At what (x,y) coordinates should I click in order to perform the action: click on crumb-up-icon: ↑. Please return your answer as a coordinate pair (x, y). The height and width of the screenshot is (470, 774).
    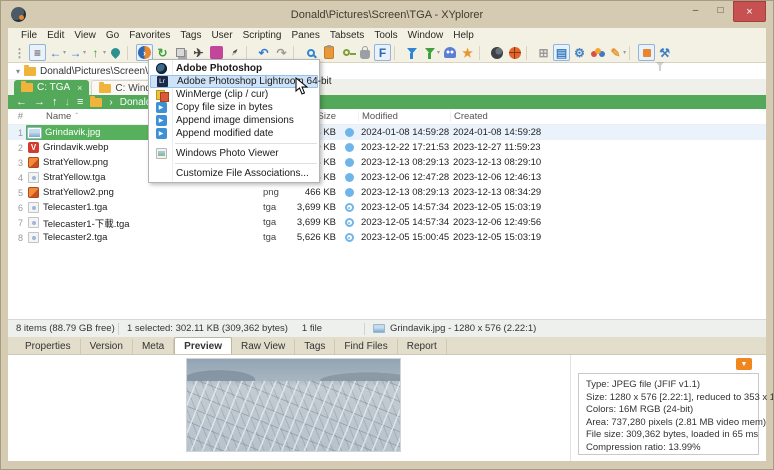
    Looking at the image, I should click on (55, 102).